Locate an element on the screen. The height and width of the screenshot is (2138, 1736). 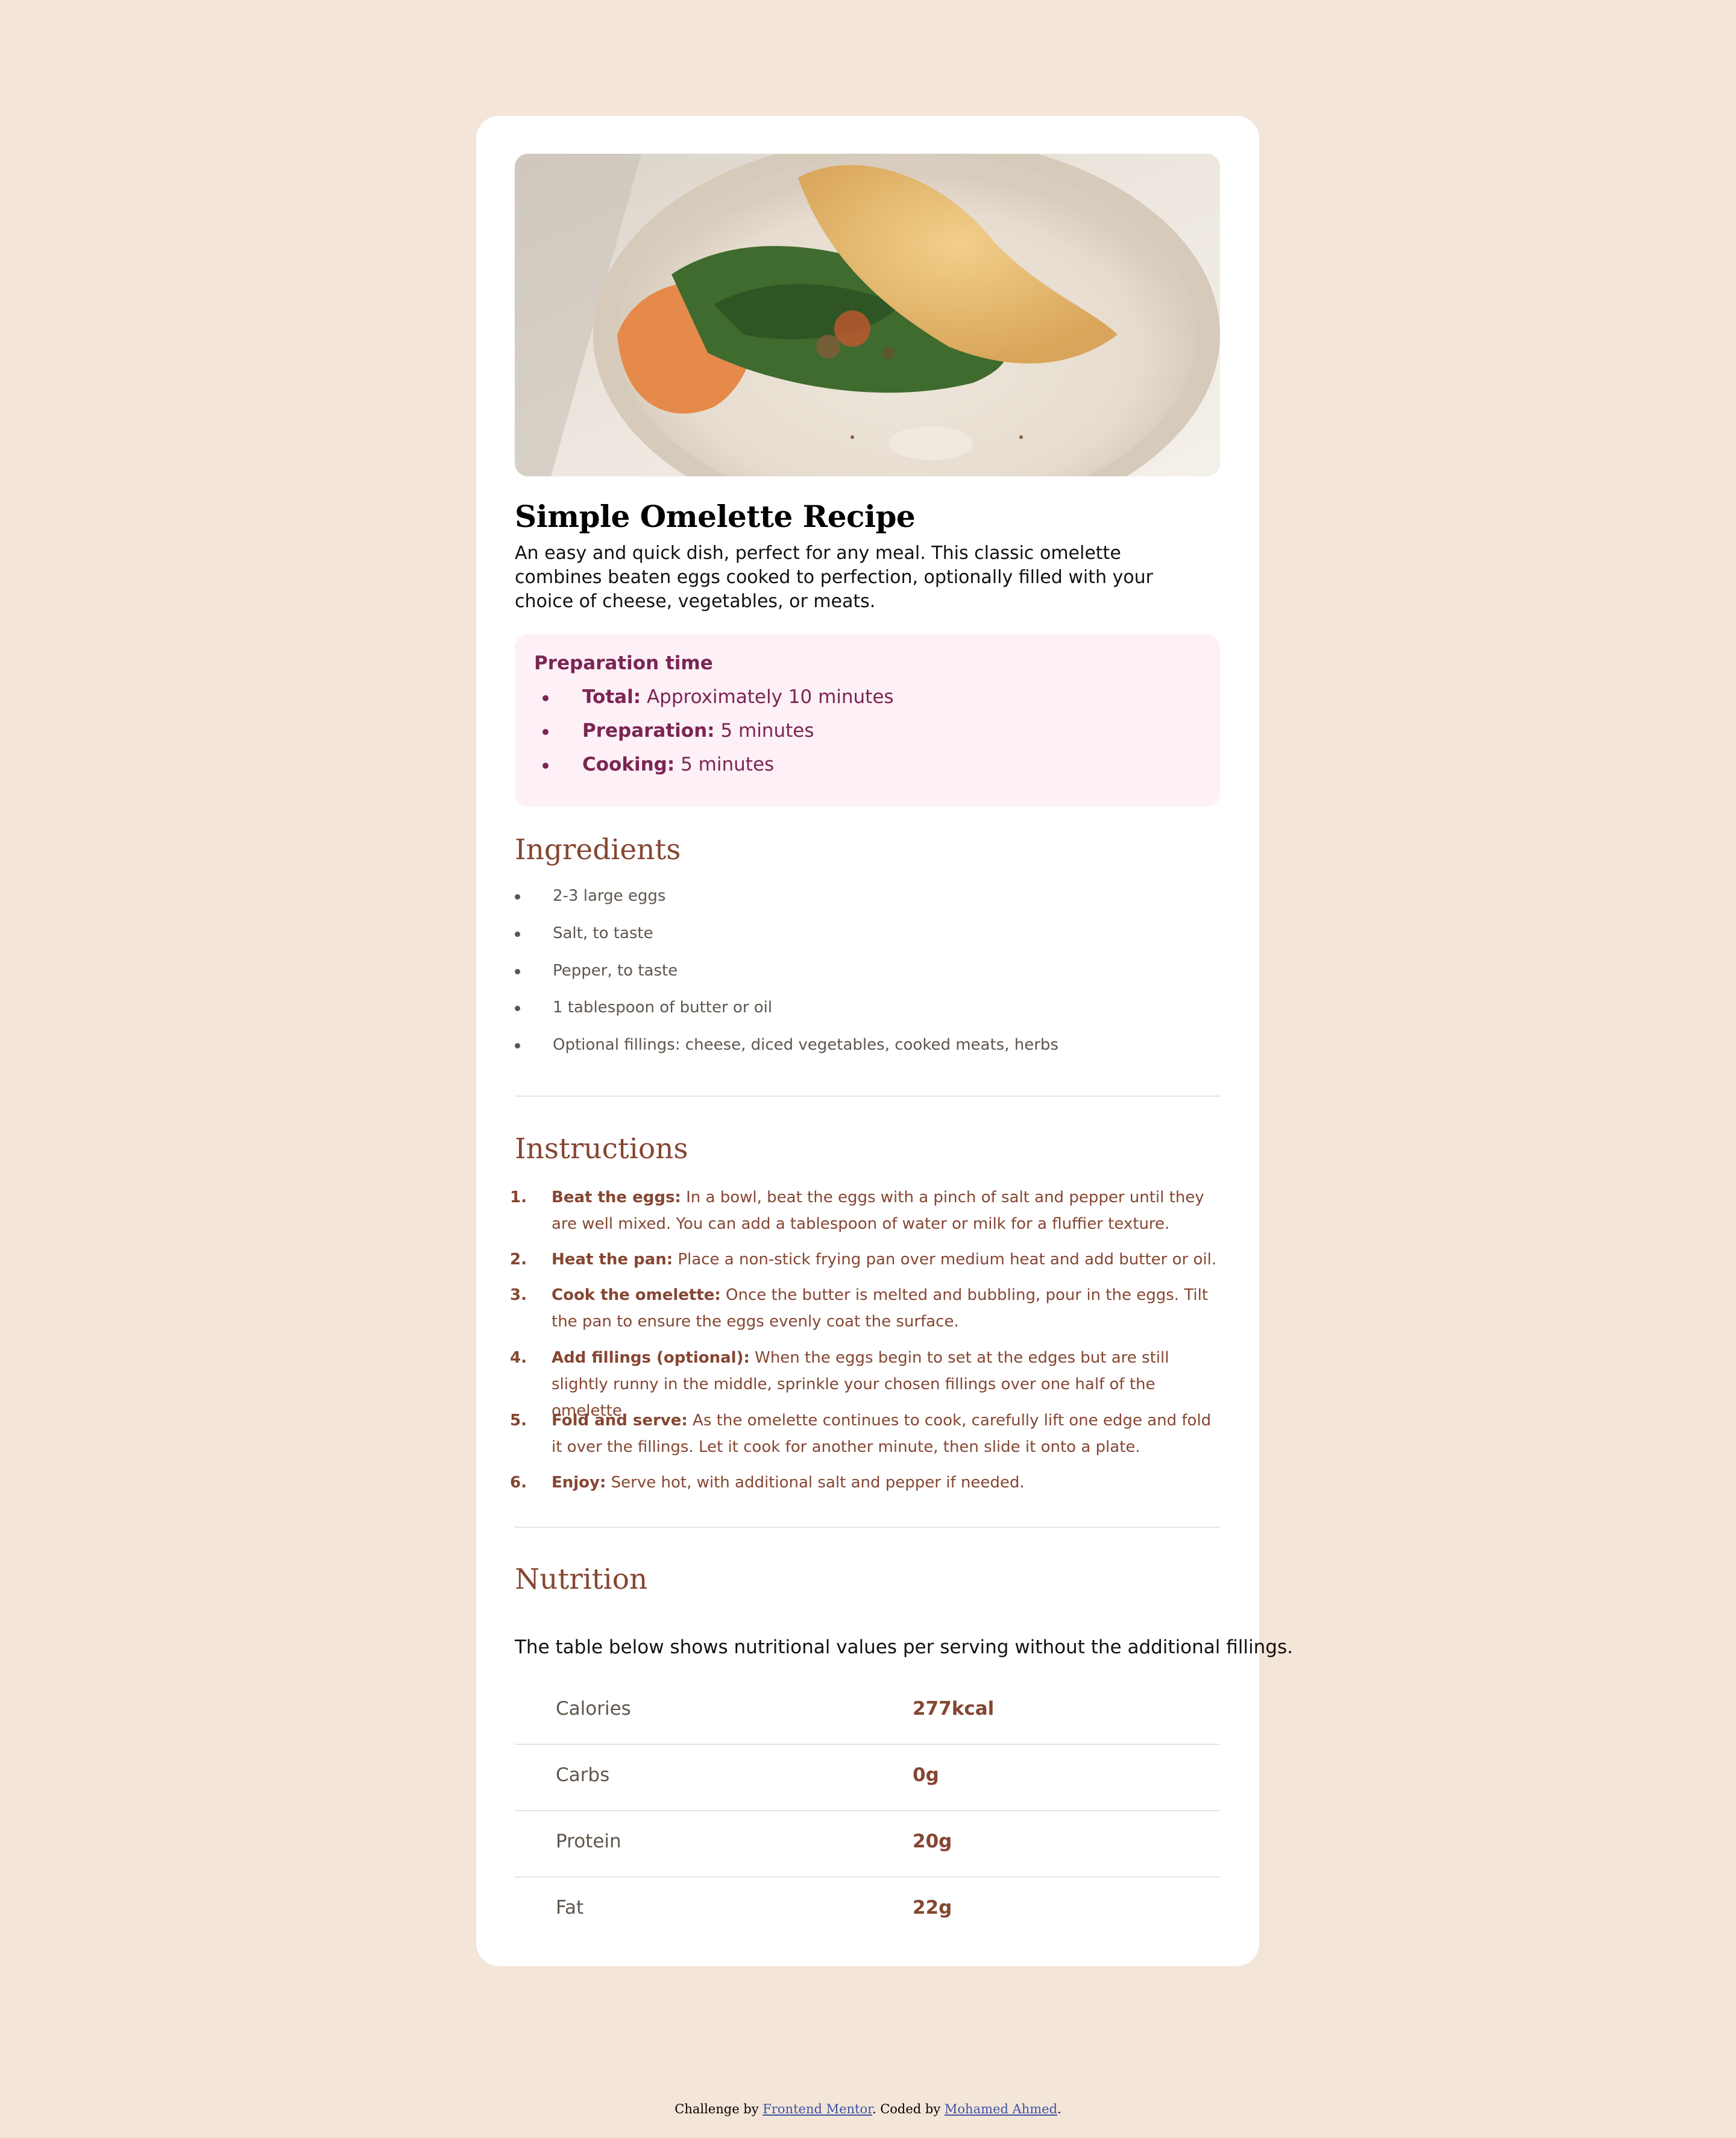
ingredients-title: Ingredients is located at coordinates (598, 850).